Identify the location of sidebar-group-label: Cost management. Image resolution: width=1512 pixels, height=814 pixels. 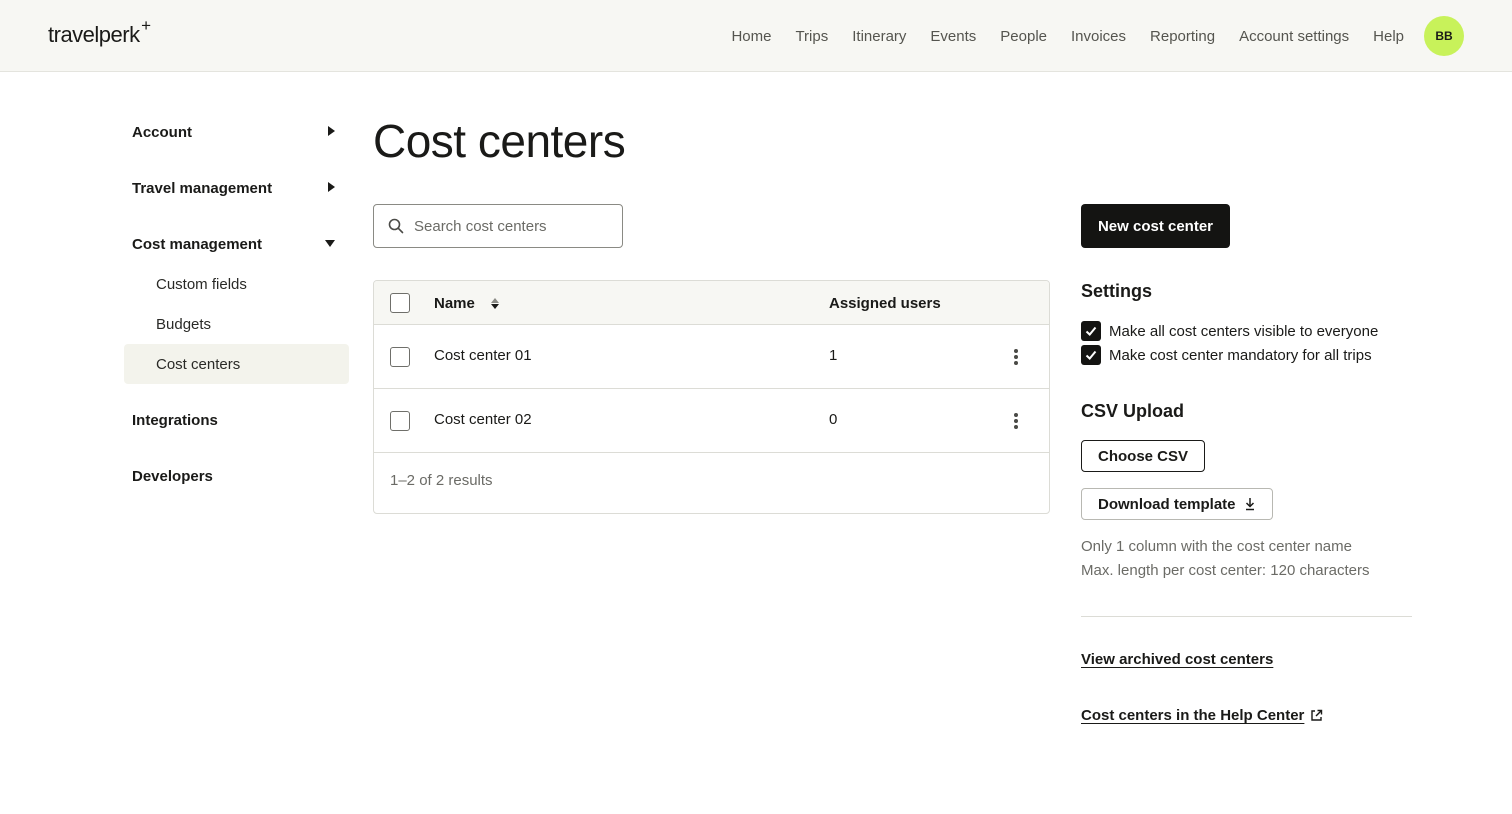
(197, 244).